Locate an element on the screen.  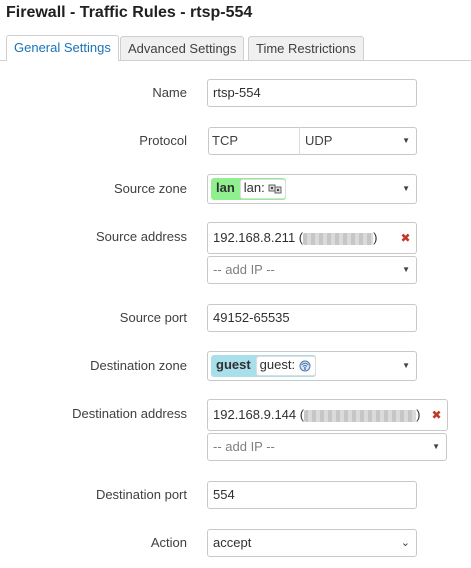
destination-zone-badge: guest guest: is located at coordinates (264, 366).